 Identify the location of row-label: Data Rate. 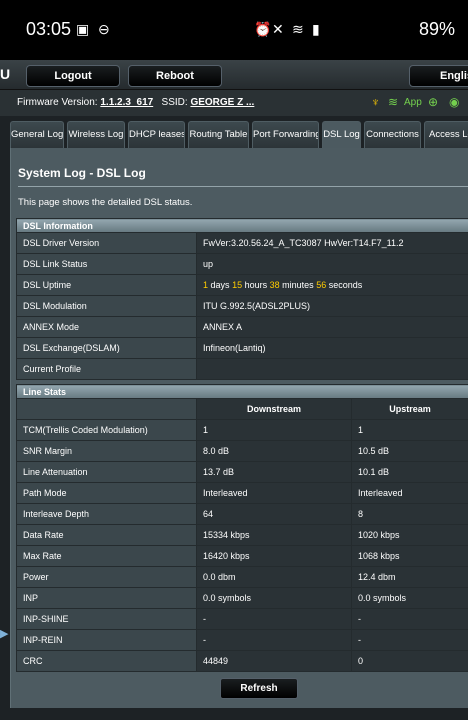
(106, 535).